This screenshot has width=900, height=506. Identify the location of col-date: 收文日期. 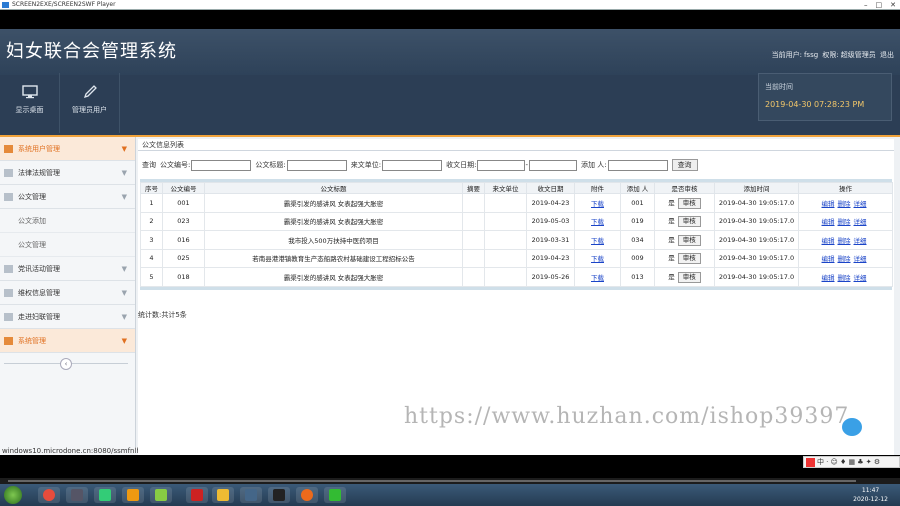
(550, 188).